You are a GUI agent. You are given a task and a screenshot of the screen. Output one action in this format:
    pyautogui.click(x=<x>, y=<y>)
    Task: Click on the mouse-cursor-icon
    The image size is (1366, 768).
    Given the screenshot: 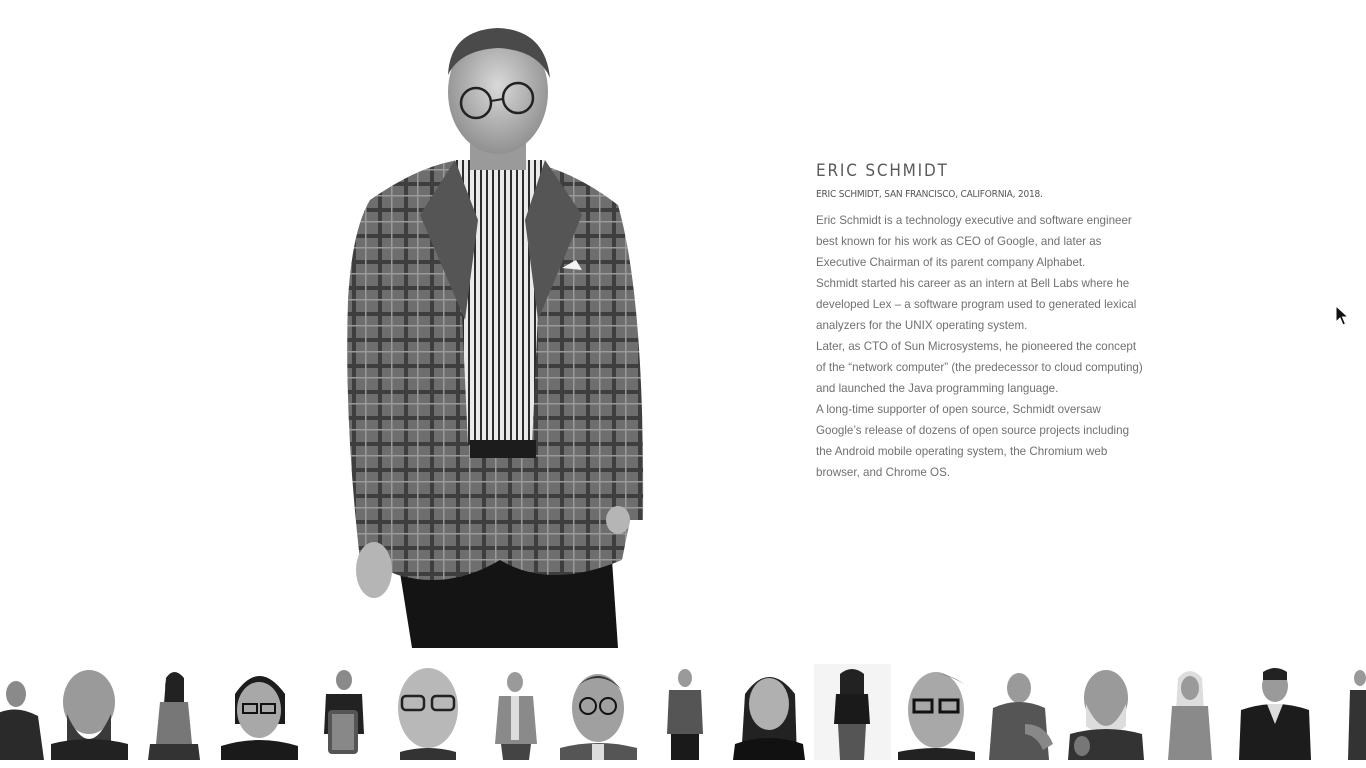 What is the action you would take?
    pyautogui.click(x=1342, y=315)
    